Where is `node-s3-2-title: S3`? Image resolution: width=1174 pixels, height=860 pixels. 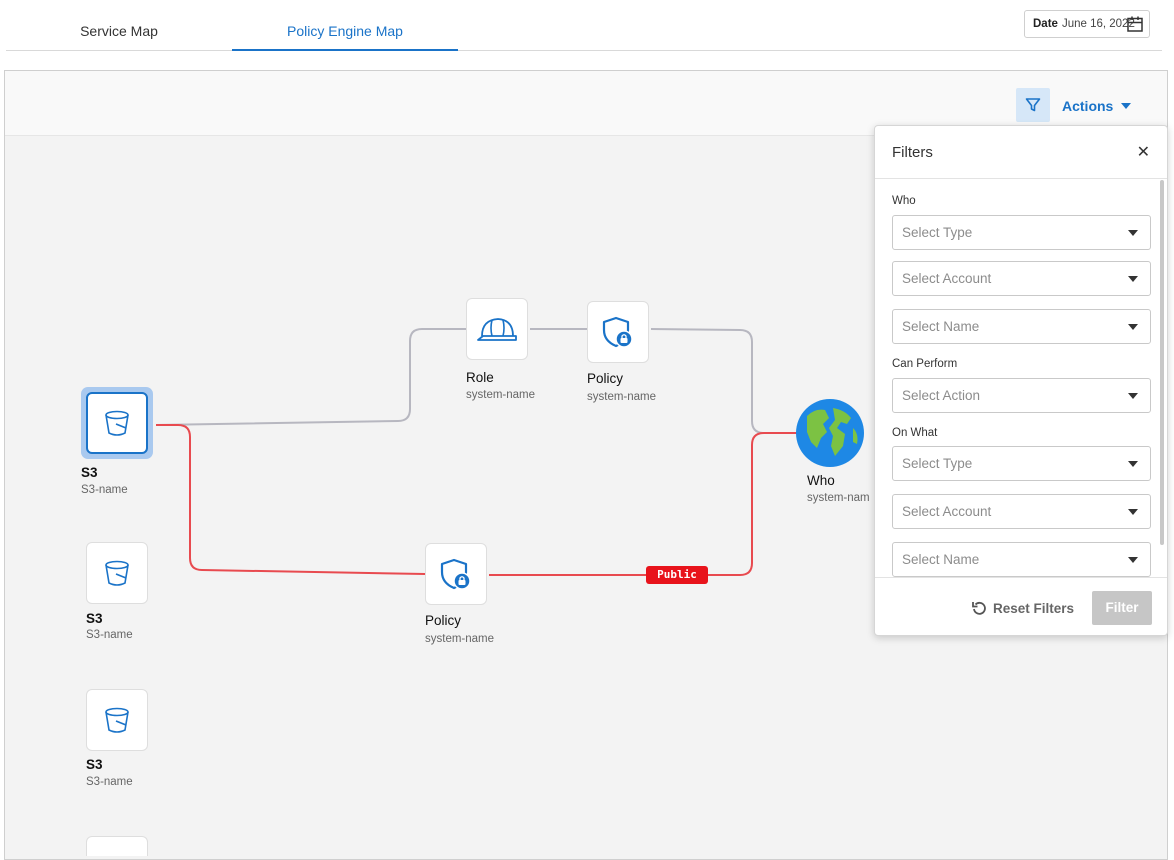
node-s3-2-title: S3 is located at coordinates (94, 618).